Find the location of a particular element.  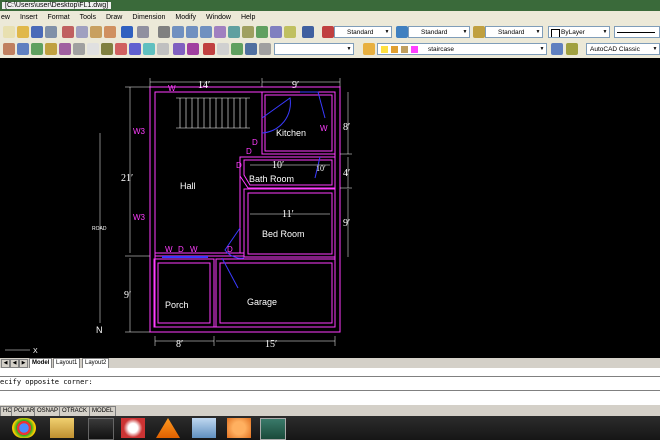

bath-door-label: D is located at coordinates (249, 151).